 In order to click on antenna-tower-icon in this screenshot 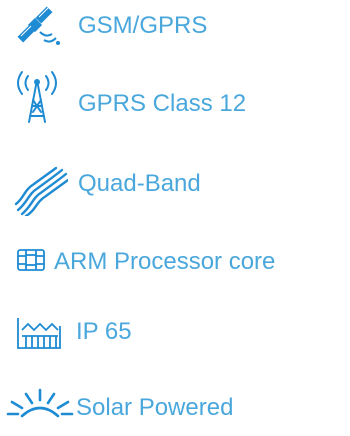, I will do `click(37, 97)`.